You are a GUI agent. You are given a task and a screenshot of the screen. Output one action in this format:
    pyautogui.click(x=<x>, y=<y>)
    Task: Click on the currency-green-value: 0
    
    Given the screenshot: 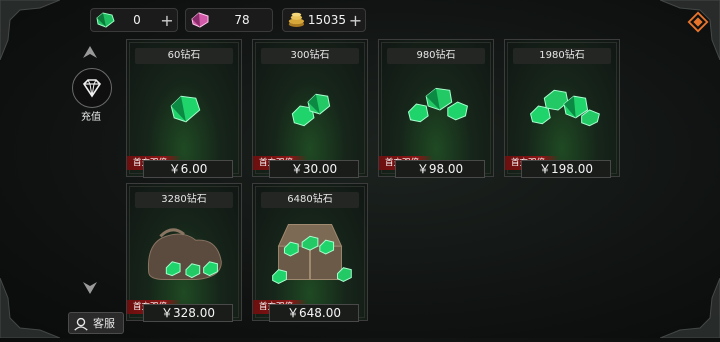 What is the action you would take?
    pyautogui.click(x=137, y=20)
    